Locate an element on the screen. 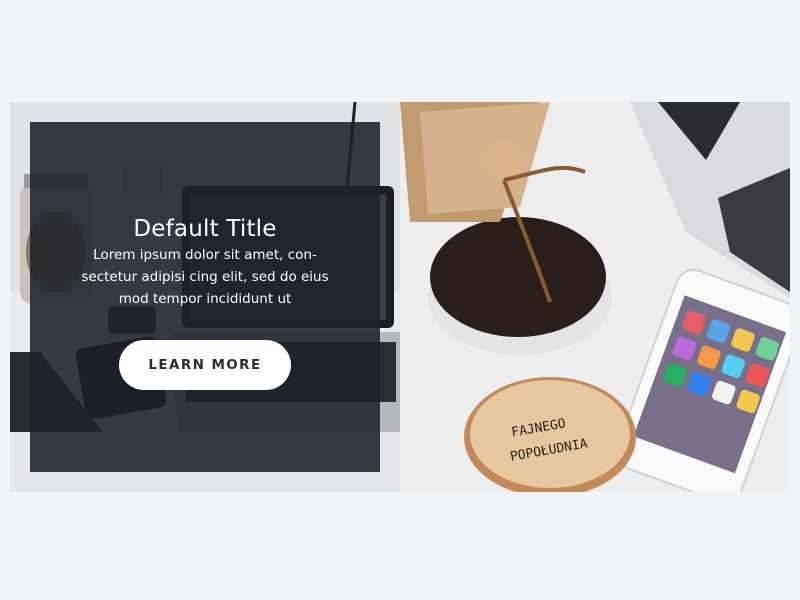  learn-more-button: LEARN MORE is located at coordinates (205, 365).